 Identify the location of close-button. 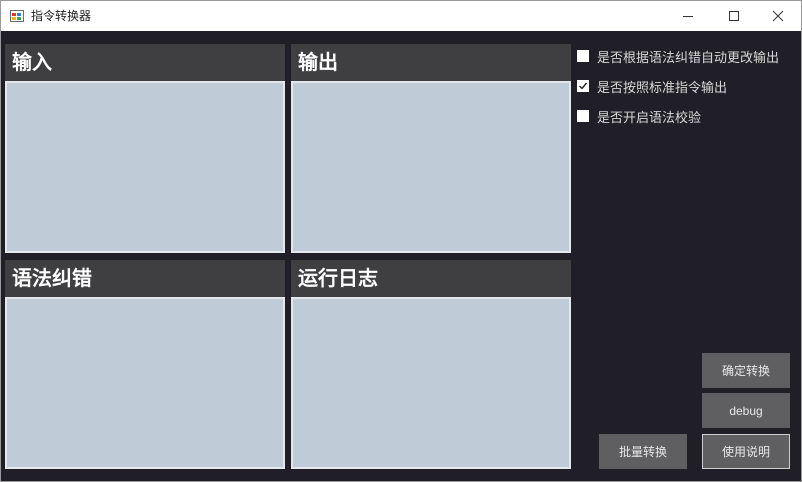
(778, 16).